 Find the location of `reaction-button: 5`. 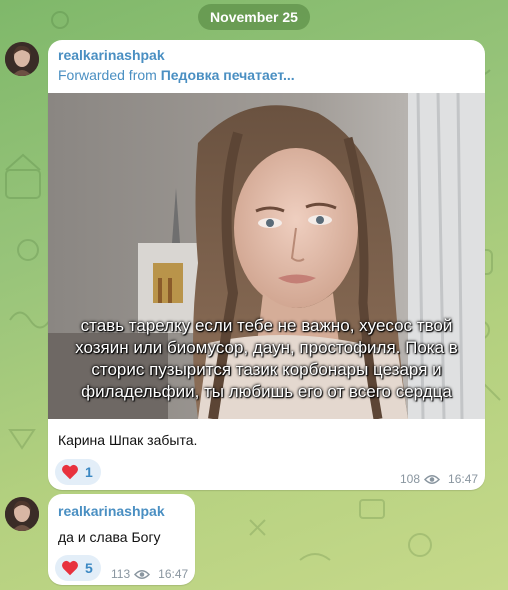

reaction-button: 5 is located at coordinates (78, 568).